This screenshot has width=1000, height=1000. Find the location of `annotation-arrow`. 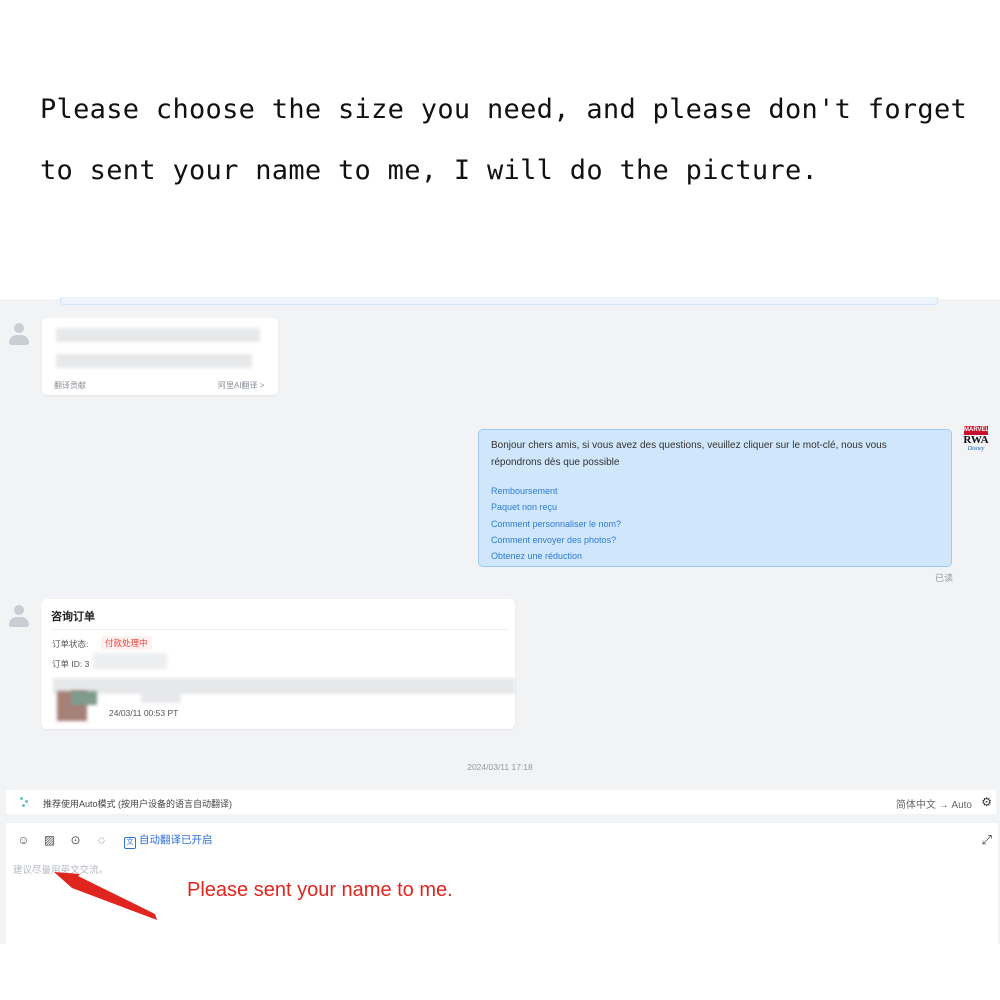

annotation-arrow is located at coordinates (105, 896).